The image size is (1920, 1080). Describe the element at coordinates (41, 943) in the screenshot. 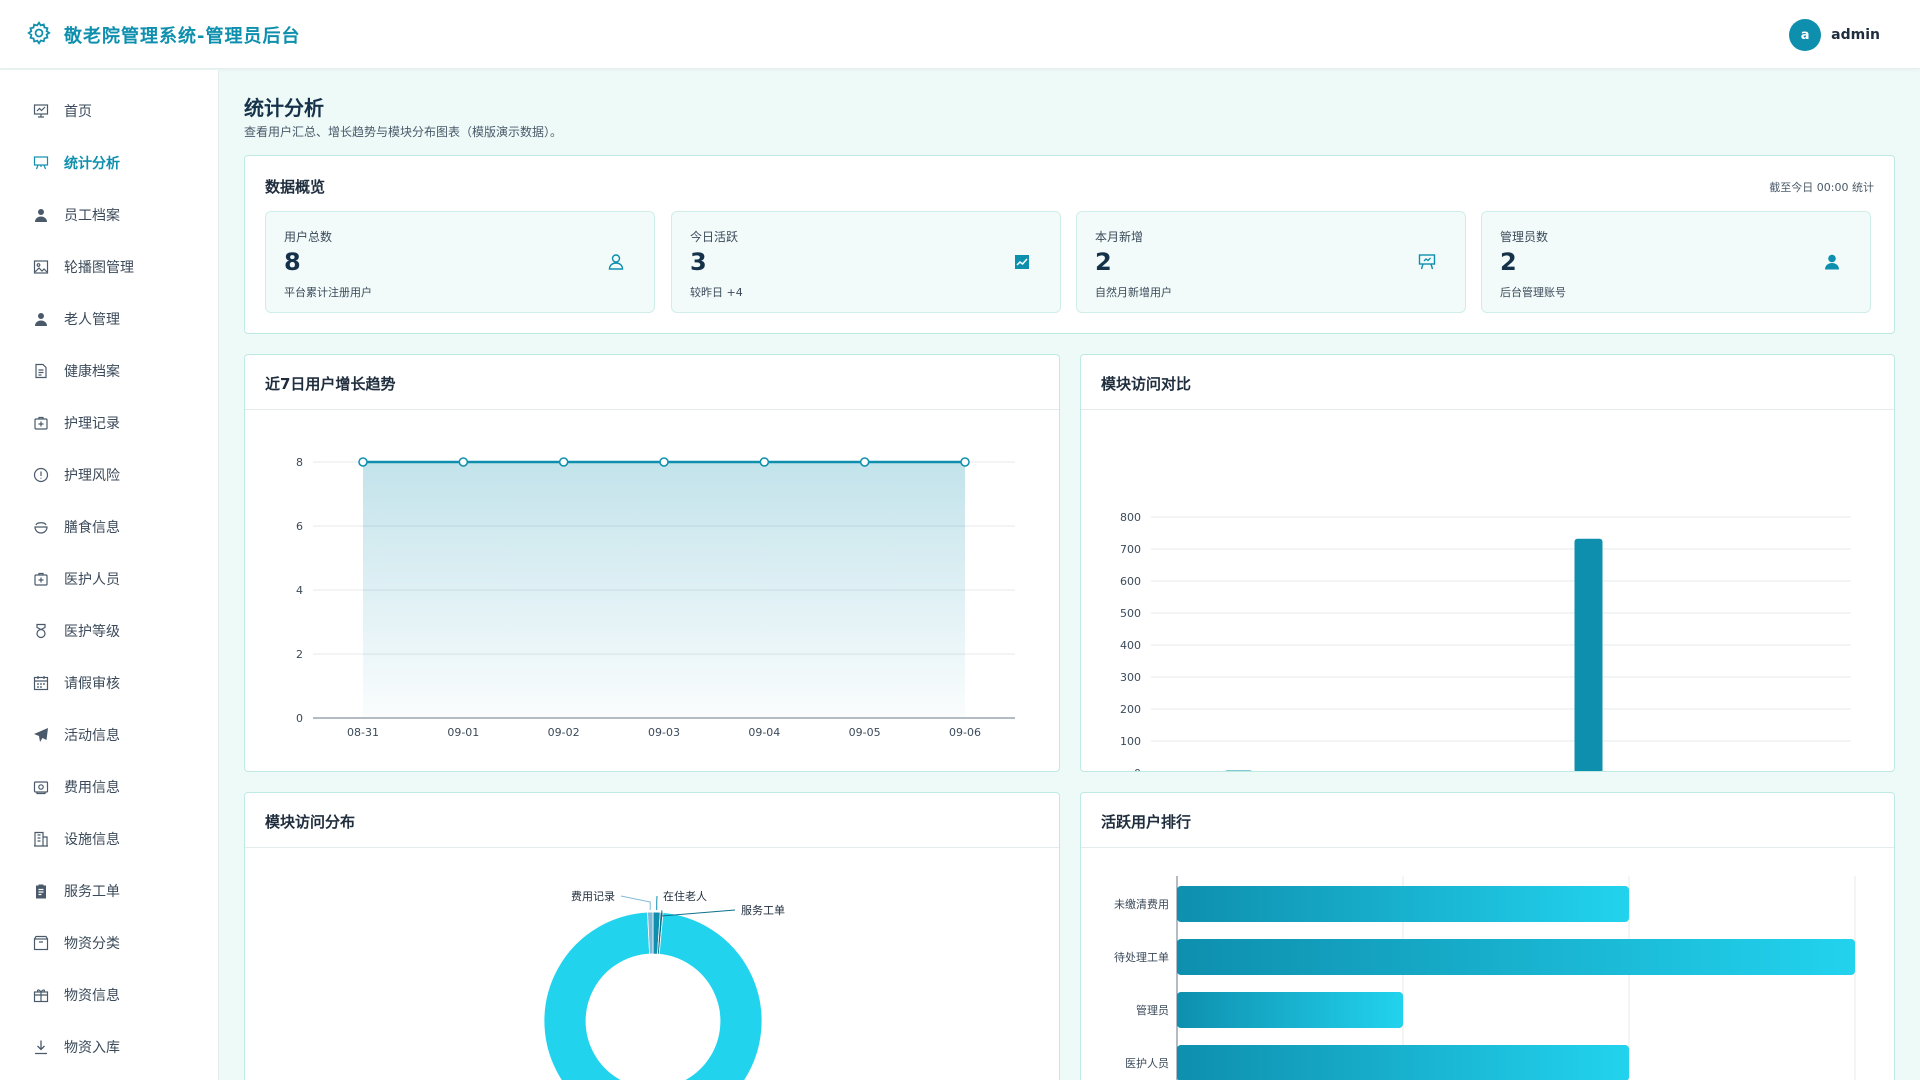

I see `box-icon` at that location.